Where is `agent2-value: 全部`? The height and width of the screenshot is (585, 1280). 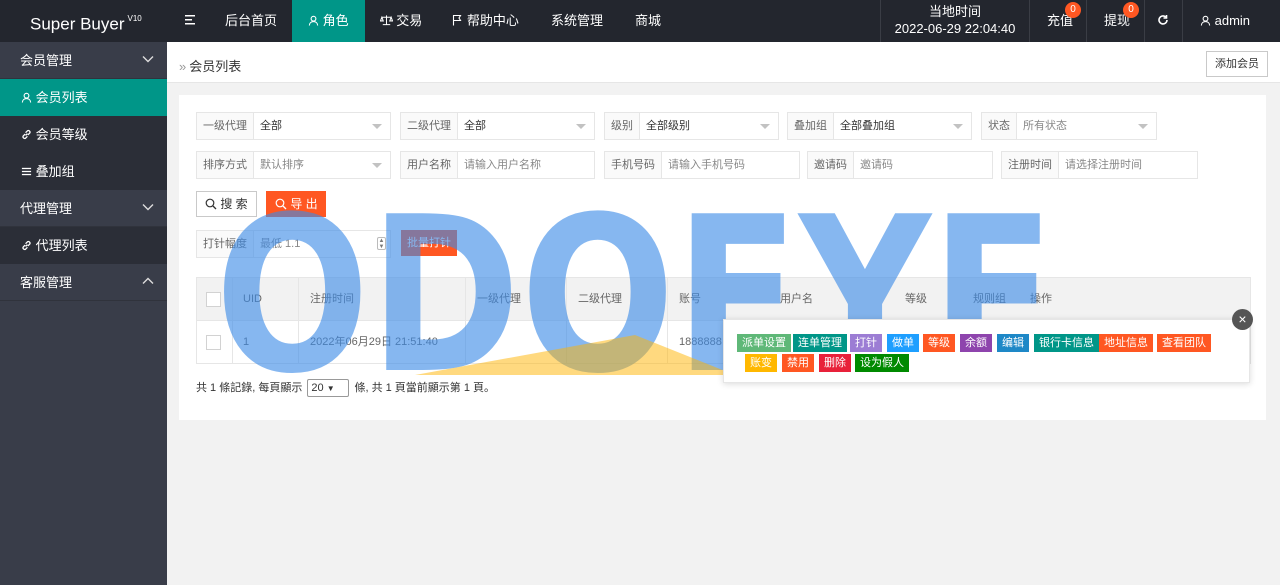
agent2-value: 全部 is located at coordinates (475, 126).